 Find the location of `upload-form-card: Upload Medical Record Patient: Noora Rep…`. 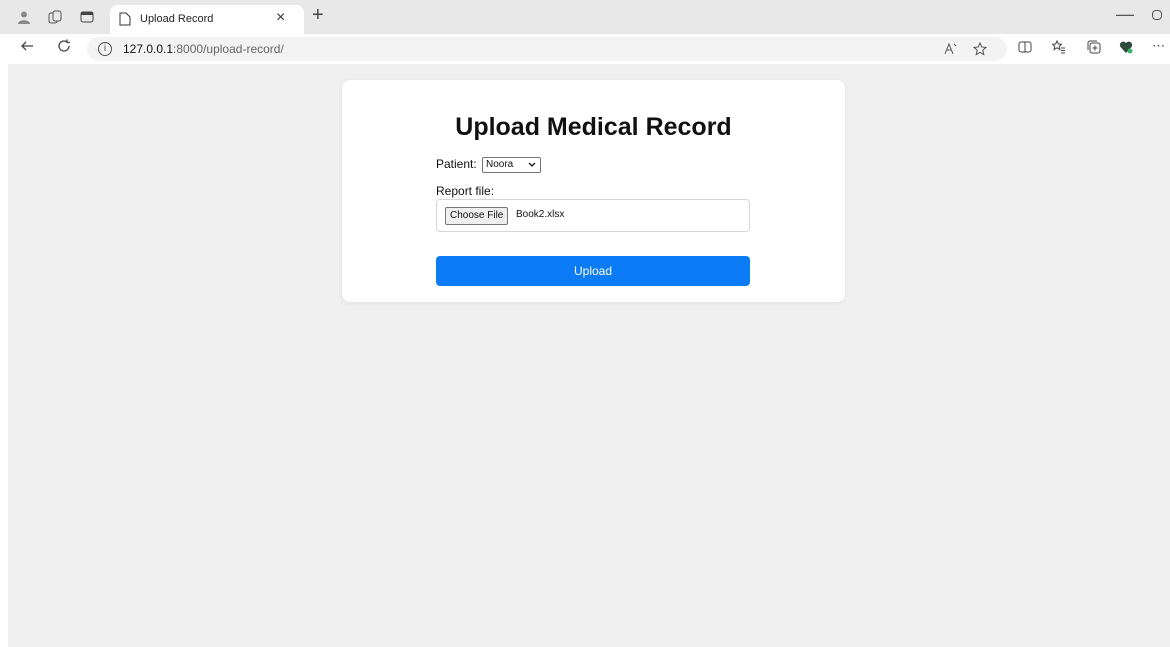

upload-form-card: Upload Medical Record Patient: Noora Rep… is located at coordinates (593, 191).